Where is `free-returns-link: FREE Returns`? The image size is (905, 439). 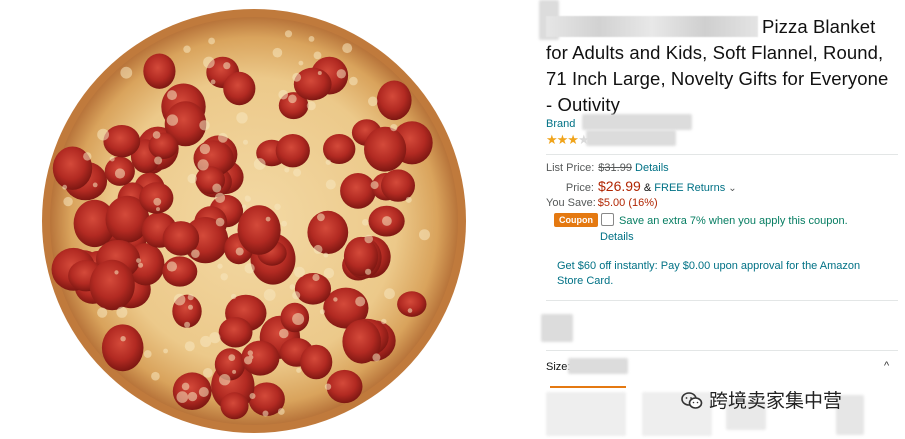
free-returns-link: FREE Returns is located at coordinates (689, 188).